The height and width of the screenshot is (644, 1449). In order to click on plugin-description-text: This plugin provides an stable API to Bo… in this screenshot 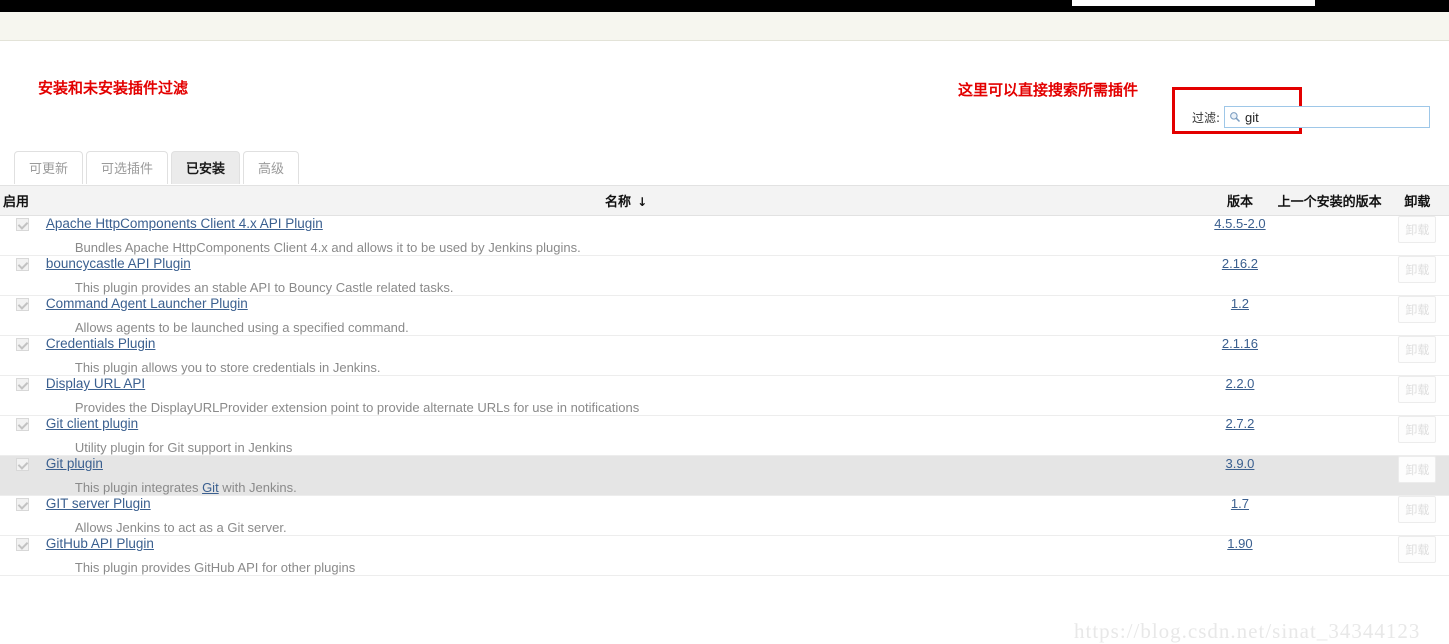, I will do `click(264, 287)`.